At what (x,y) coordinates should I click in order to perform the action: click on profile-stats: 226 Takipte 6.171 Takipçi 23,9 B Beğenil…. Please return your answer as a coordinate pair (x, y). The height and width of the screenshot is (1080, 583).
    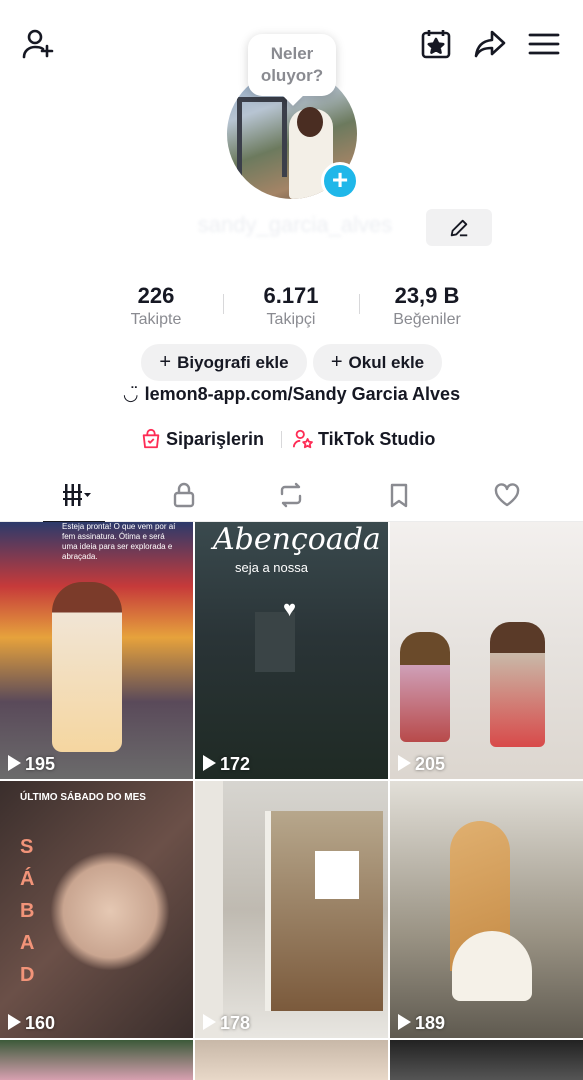
    Looking at the image, I should click on (291, 307).